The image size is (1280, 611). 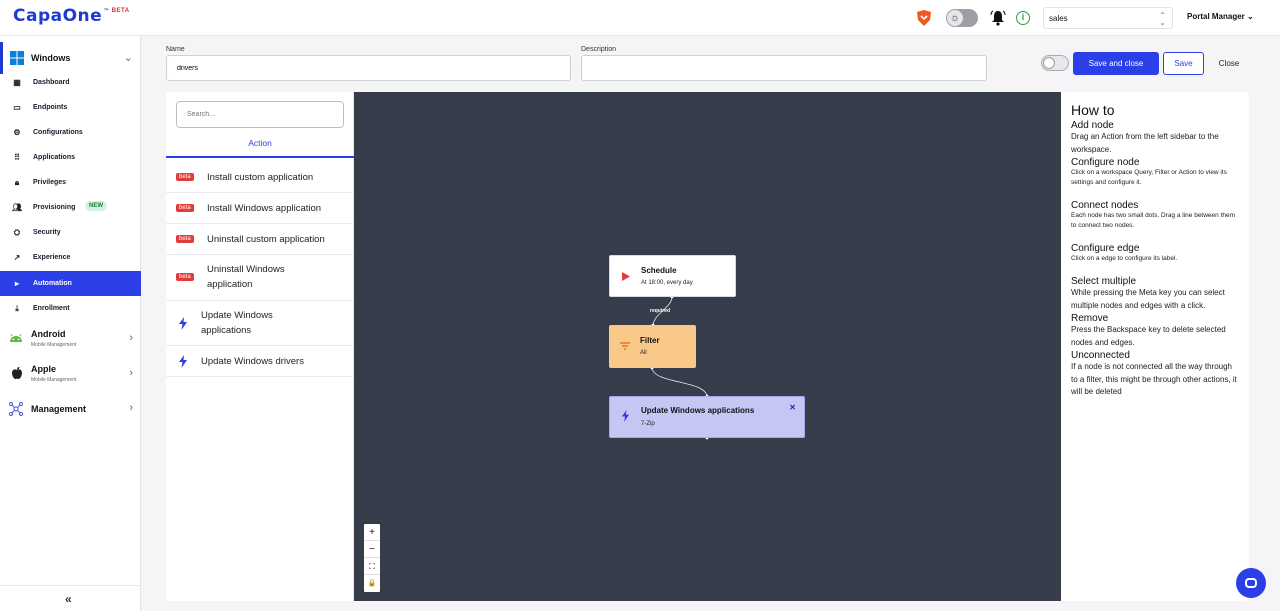 What do you see at coordinates (70, 182) in the screenshot?
I see `sidebar-item-privileges: 🔒︎ Privileges` at bounding box center [70, 182].